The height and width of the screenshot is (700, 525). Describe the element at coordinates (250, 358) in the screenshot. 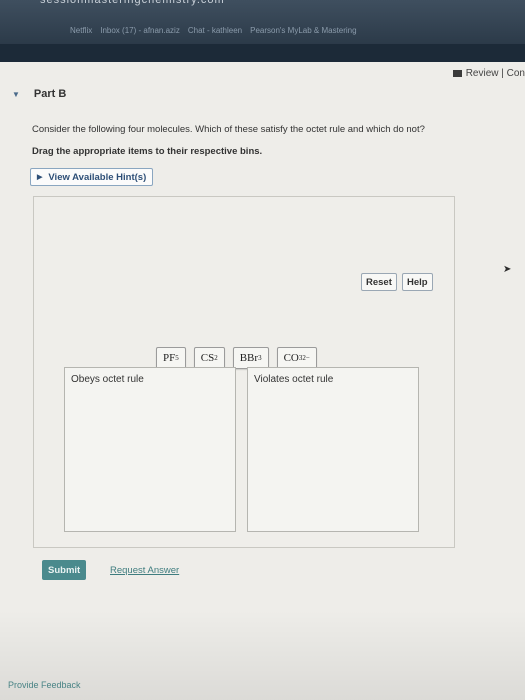

I see `molecule-tile-bbr3: BBr 3` at that location.